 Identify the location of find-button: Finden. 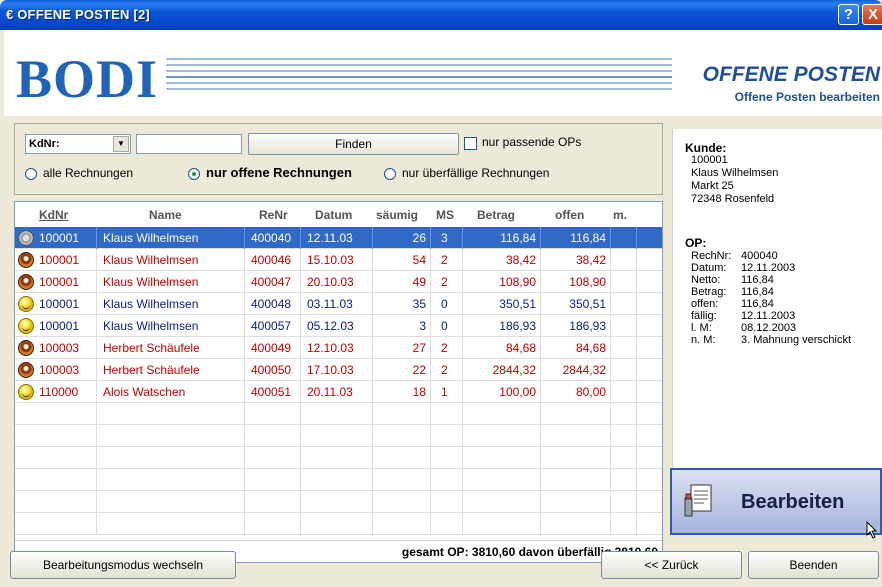
(353, 144).